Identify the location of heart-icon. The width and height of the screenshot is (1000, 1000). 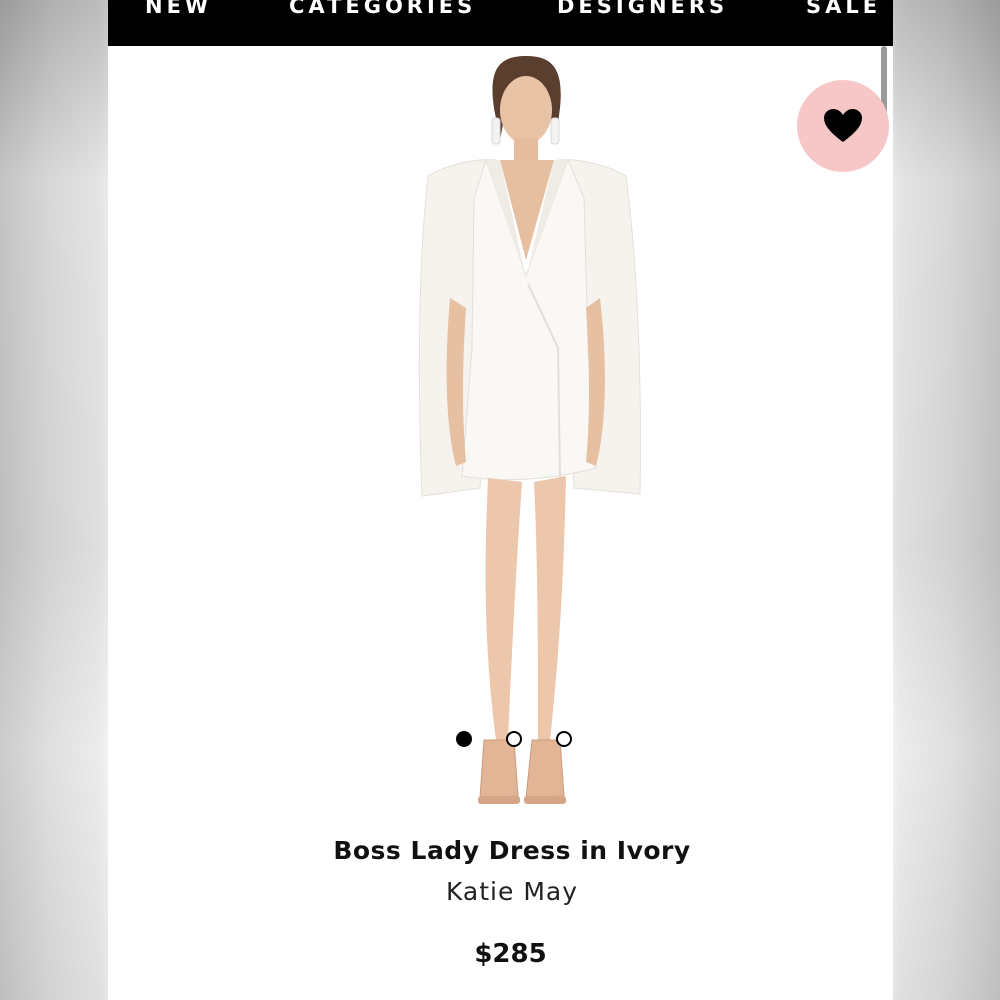
(843, 125).